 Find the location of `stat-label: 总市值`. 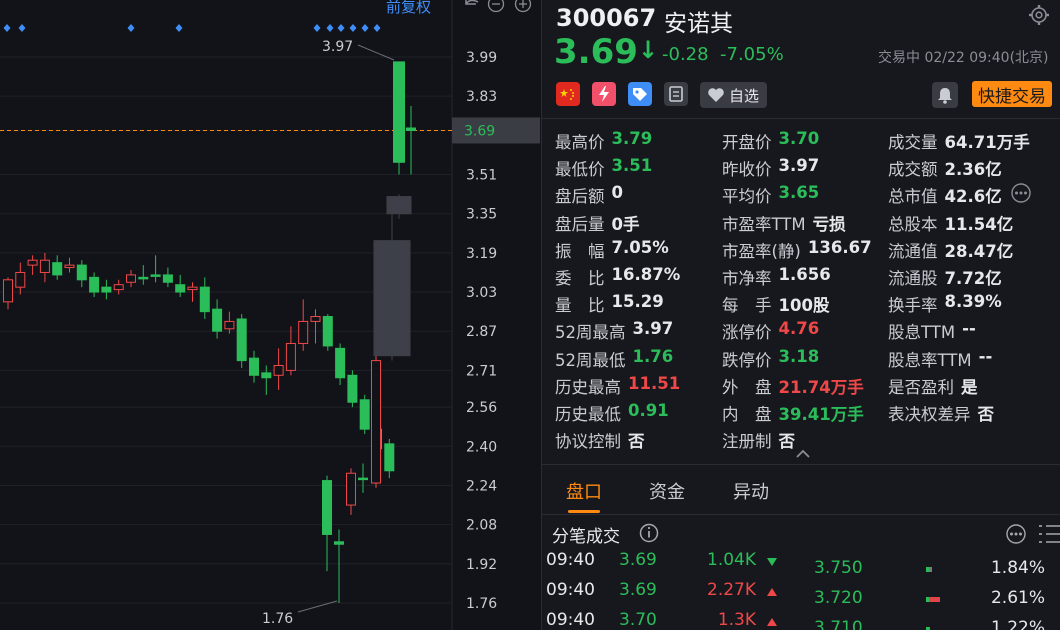

stat-label: 总市值 is located at coordinates (913, 197).